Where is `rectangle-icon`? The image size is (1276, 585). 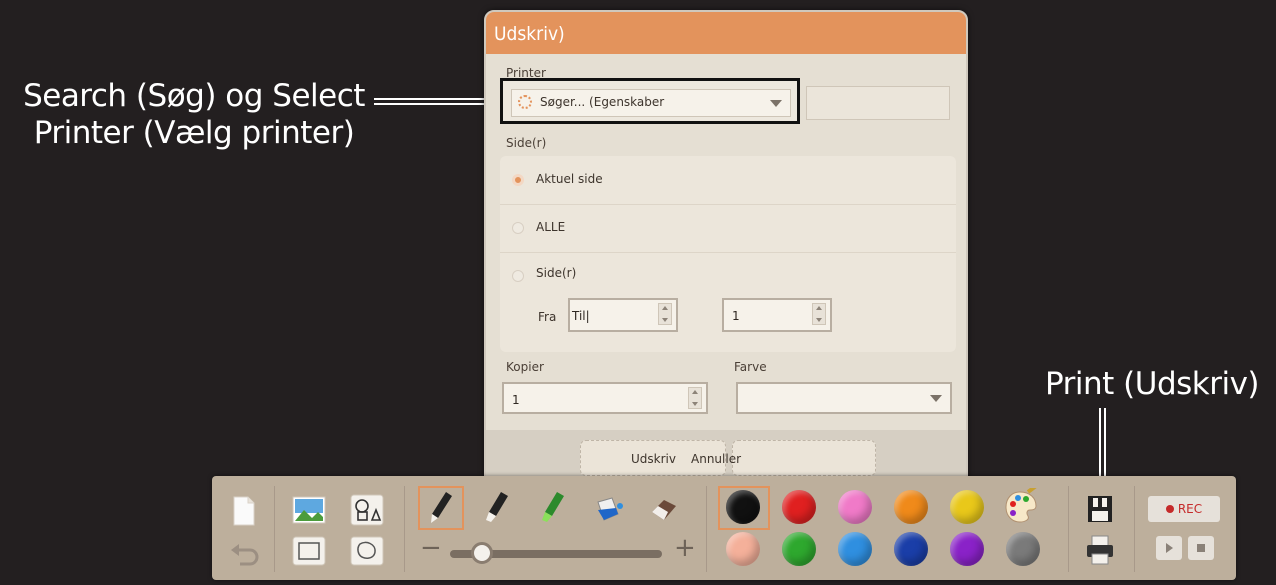
rectangle-icon is located at coordinates (309, 551).